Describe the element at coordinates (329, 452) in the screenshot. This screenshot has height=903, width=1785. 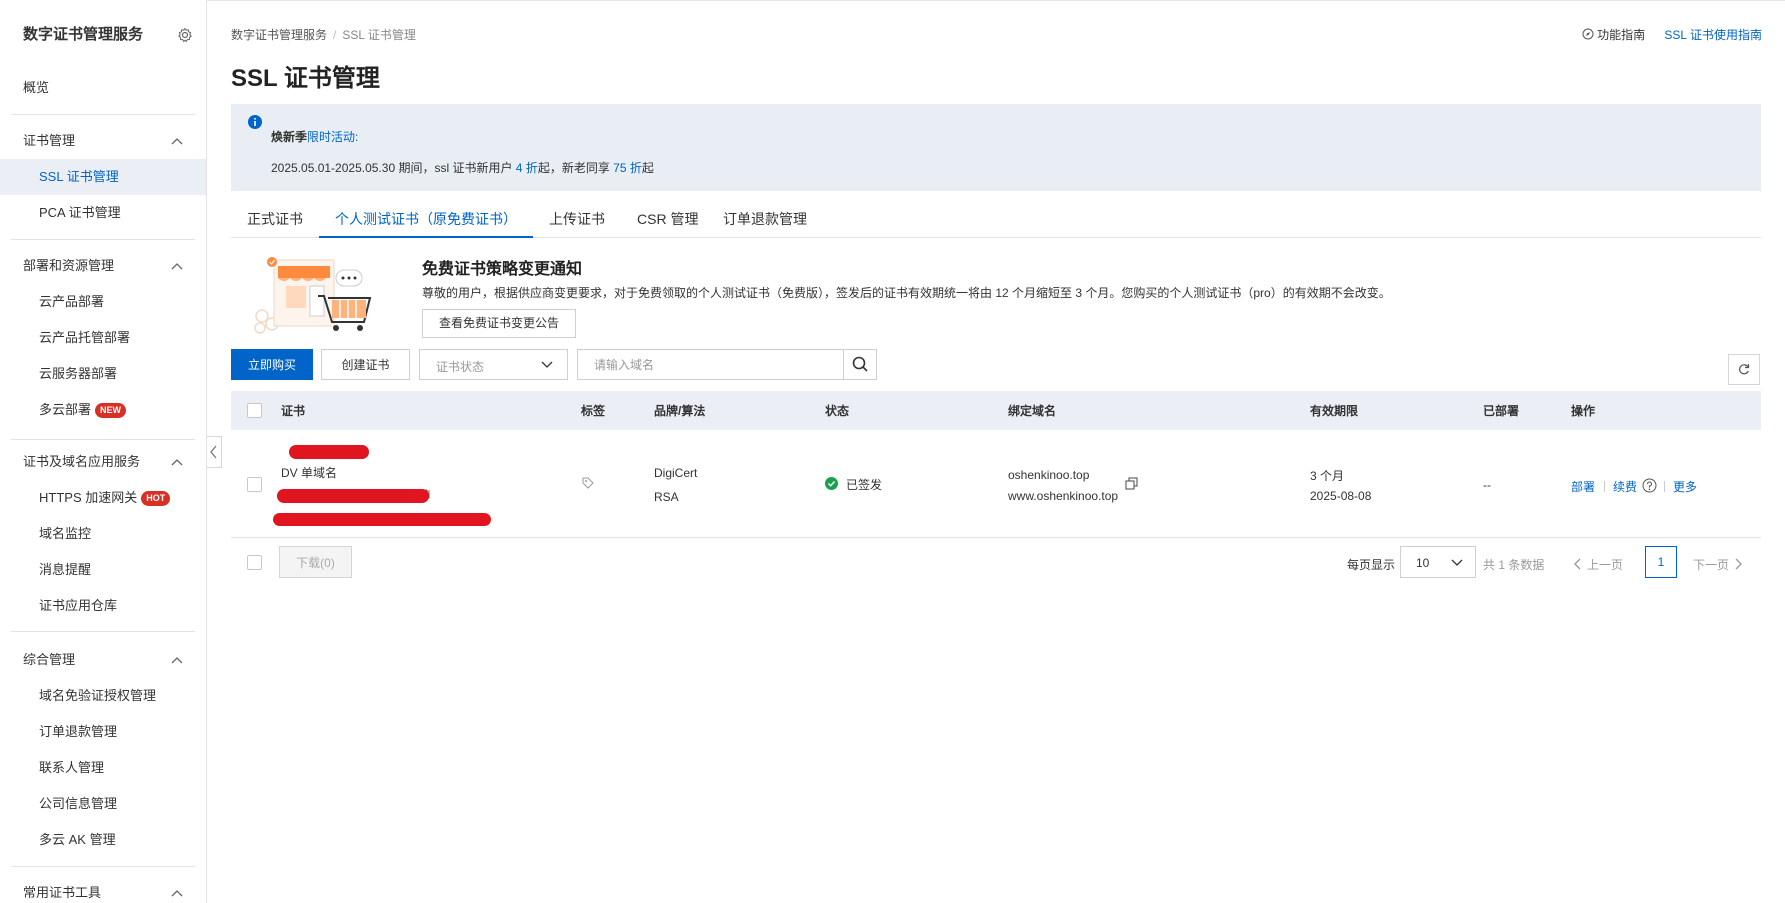
I see `redacted-cert-name` at that location.